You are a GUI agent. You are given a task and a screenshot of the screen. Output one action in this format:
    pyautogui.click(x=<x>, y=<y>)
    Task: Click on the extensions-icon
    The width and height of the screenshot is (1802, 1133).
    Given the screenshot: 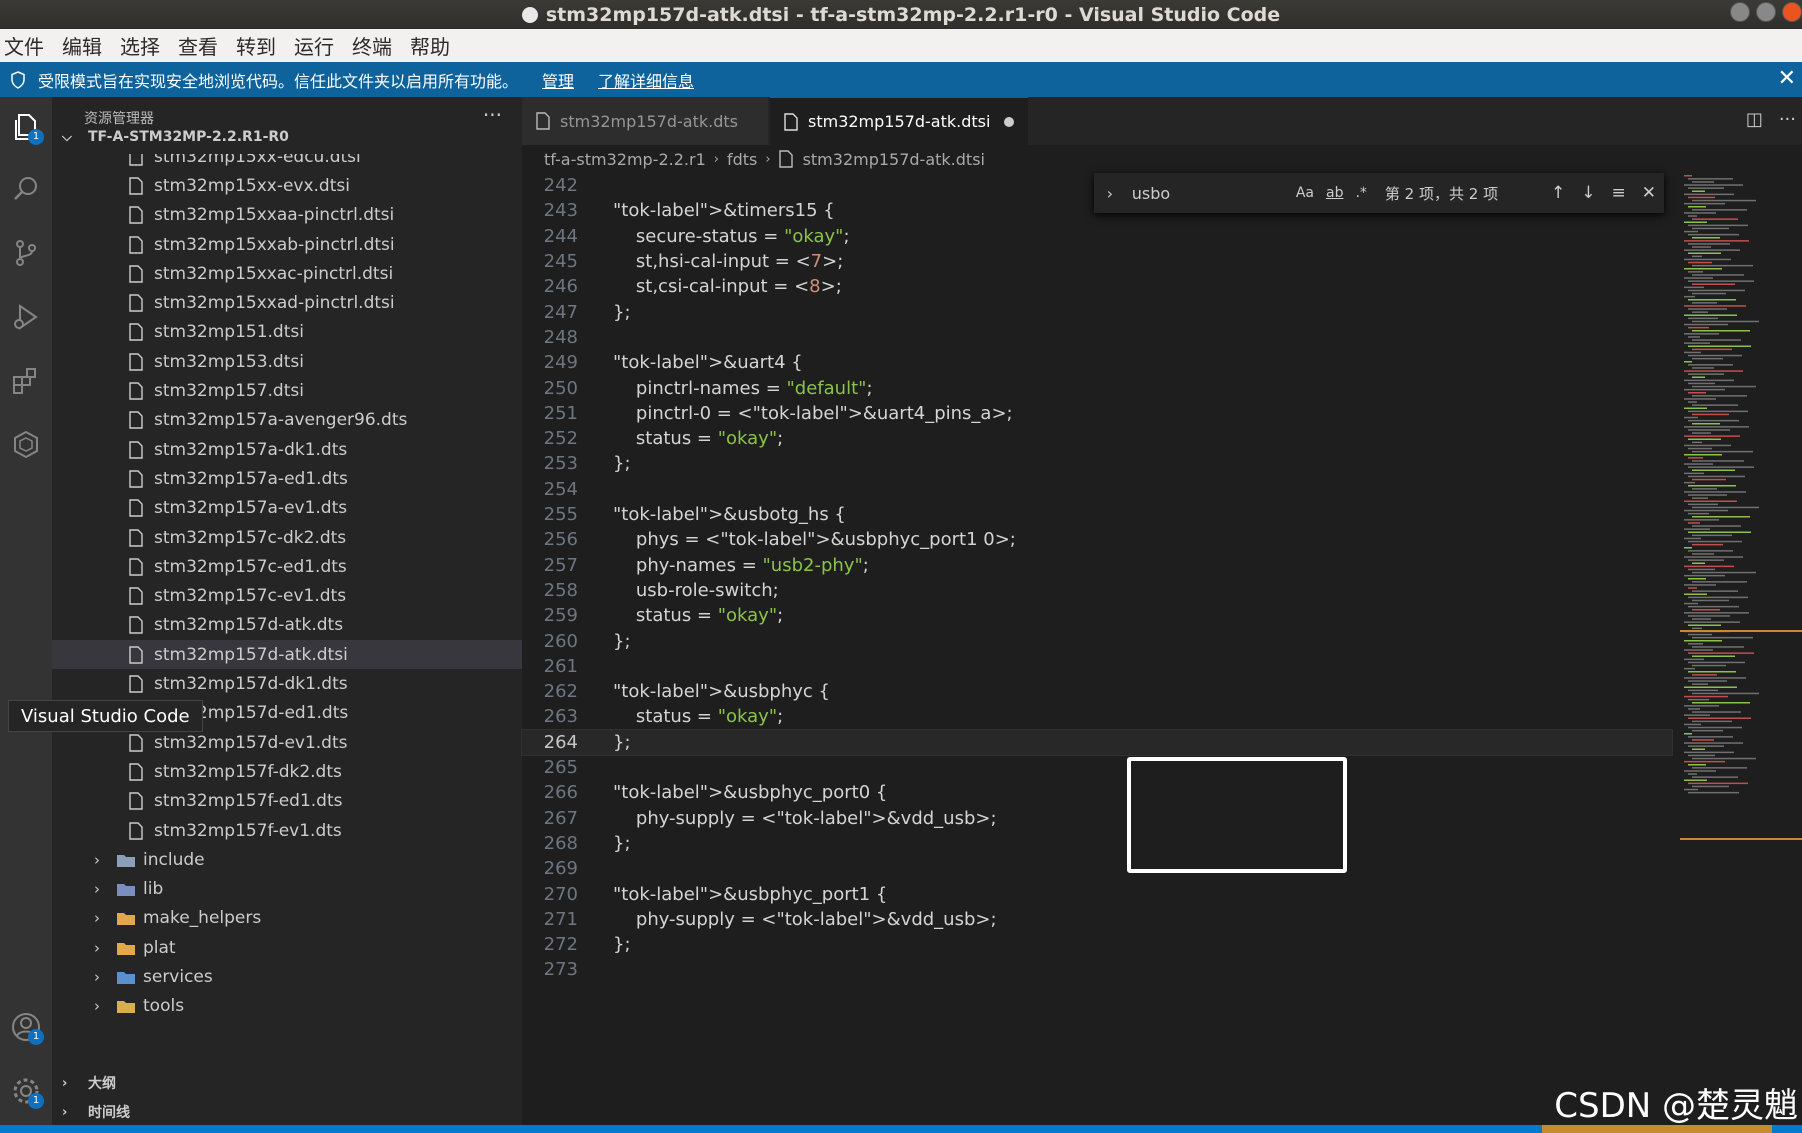 What is the action you would take?
    pyautogui.click(x=26, y=381)
    